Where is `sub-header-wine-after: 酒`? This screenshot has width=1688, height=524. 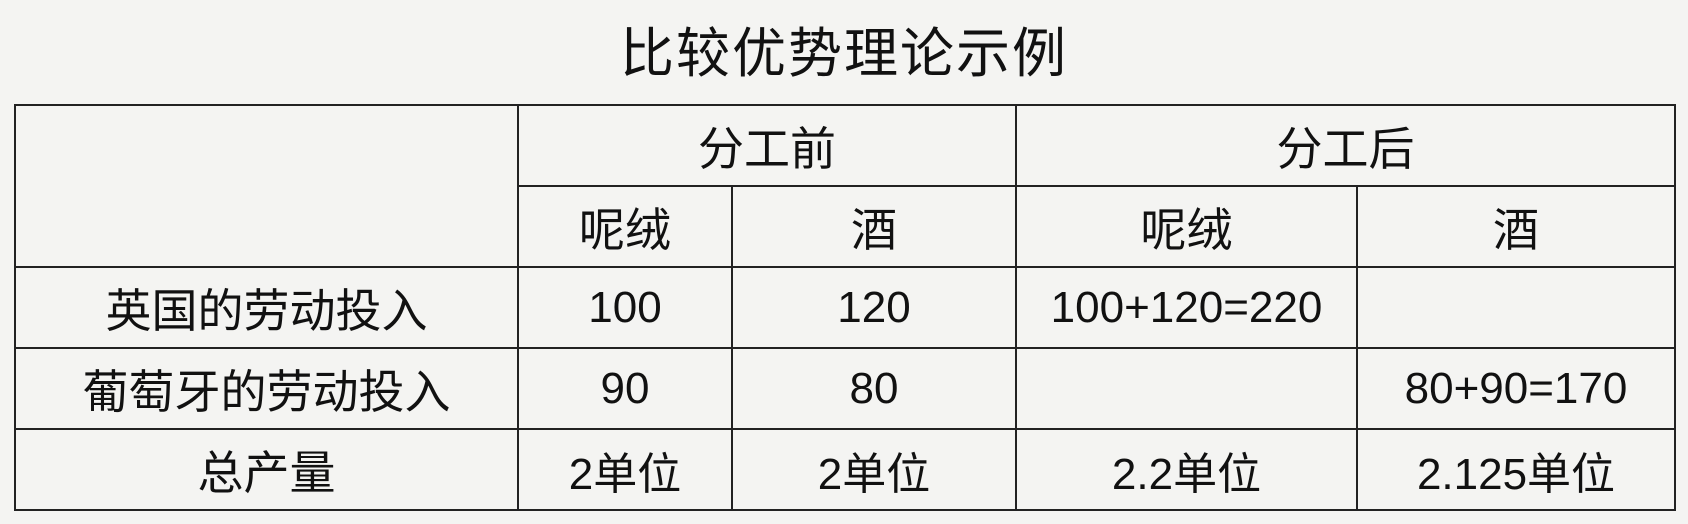 sub-header-wine-after: 酒 is located at coordinates (1516, 226).